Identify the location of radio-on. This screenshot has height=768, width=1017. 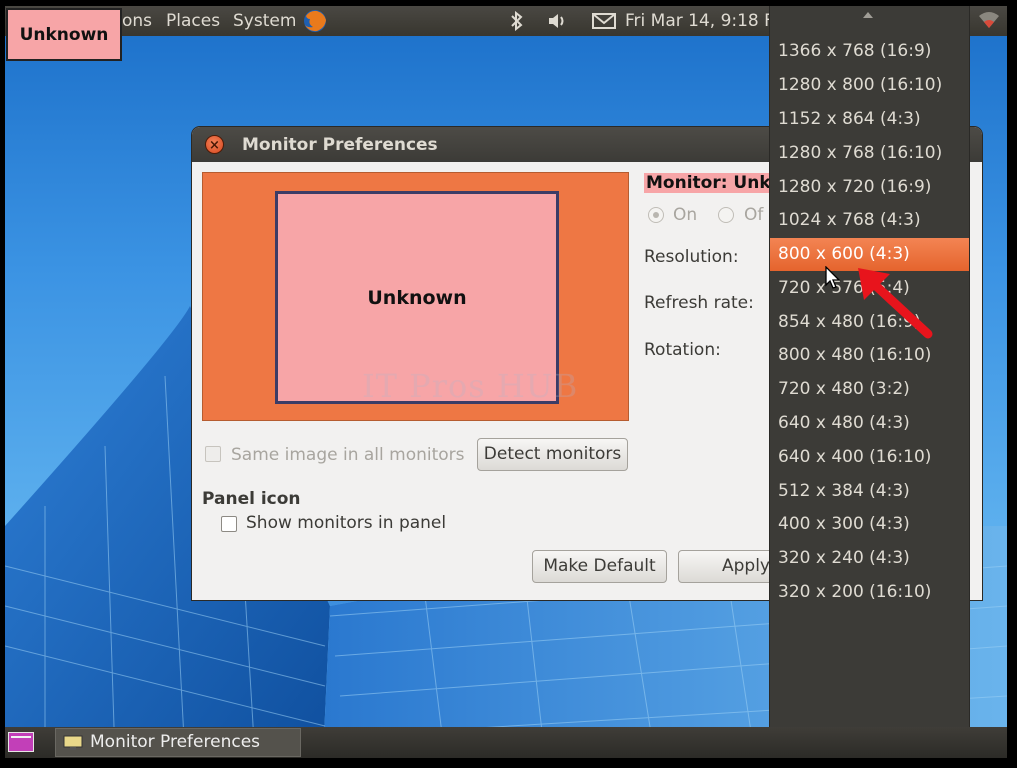
(656, 215).